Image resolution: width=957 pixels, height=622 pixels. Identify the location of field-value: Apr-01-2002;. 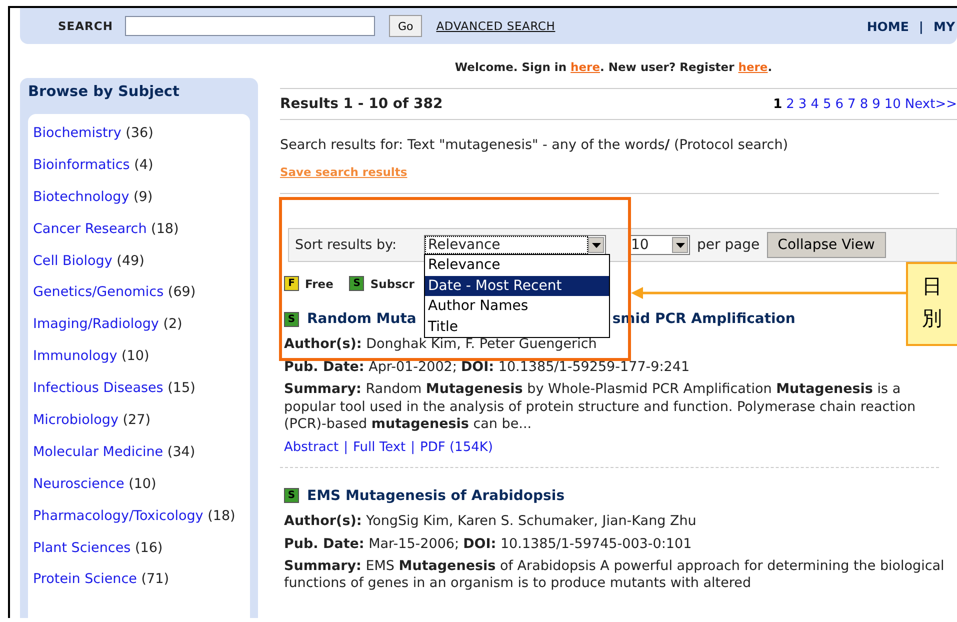
(412, 367).